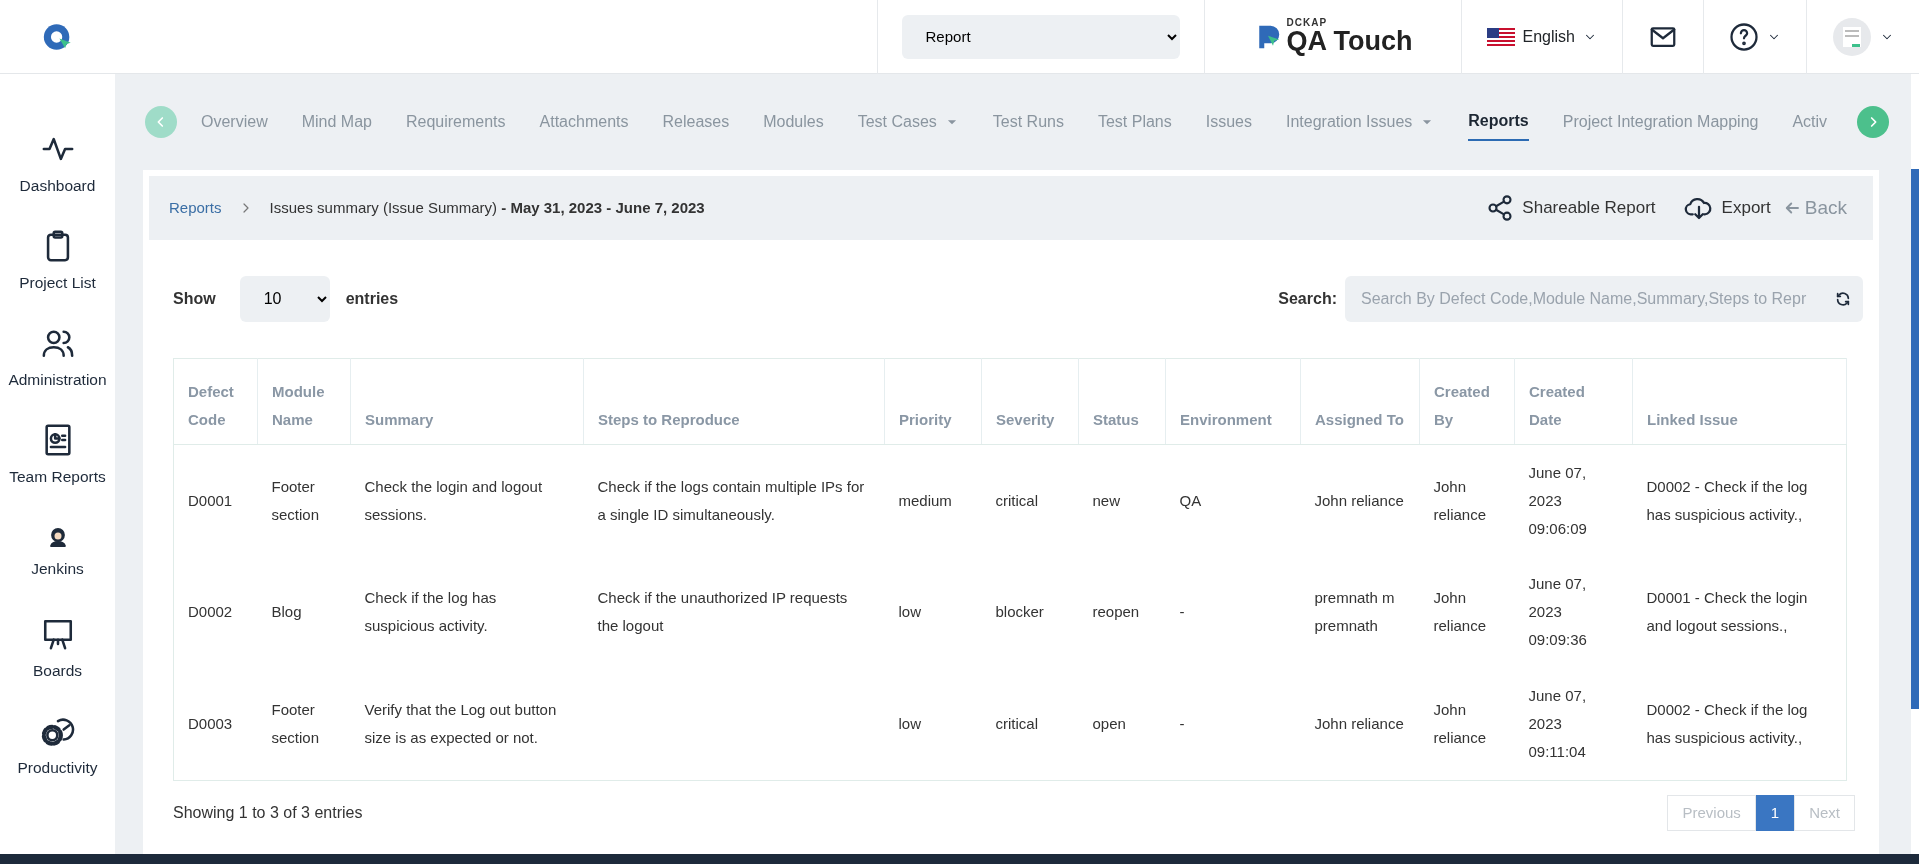 The height and width of the screenshot is (864, 1919). Describe the element at coordinates (57, 164) in the screenshot. I see `sidebar-item: Dashboard` at that location.